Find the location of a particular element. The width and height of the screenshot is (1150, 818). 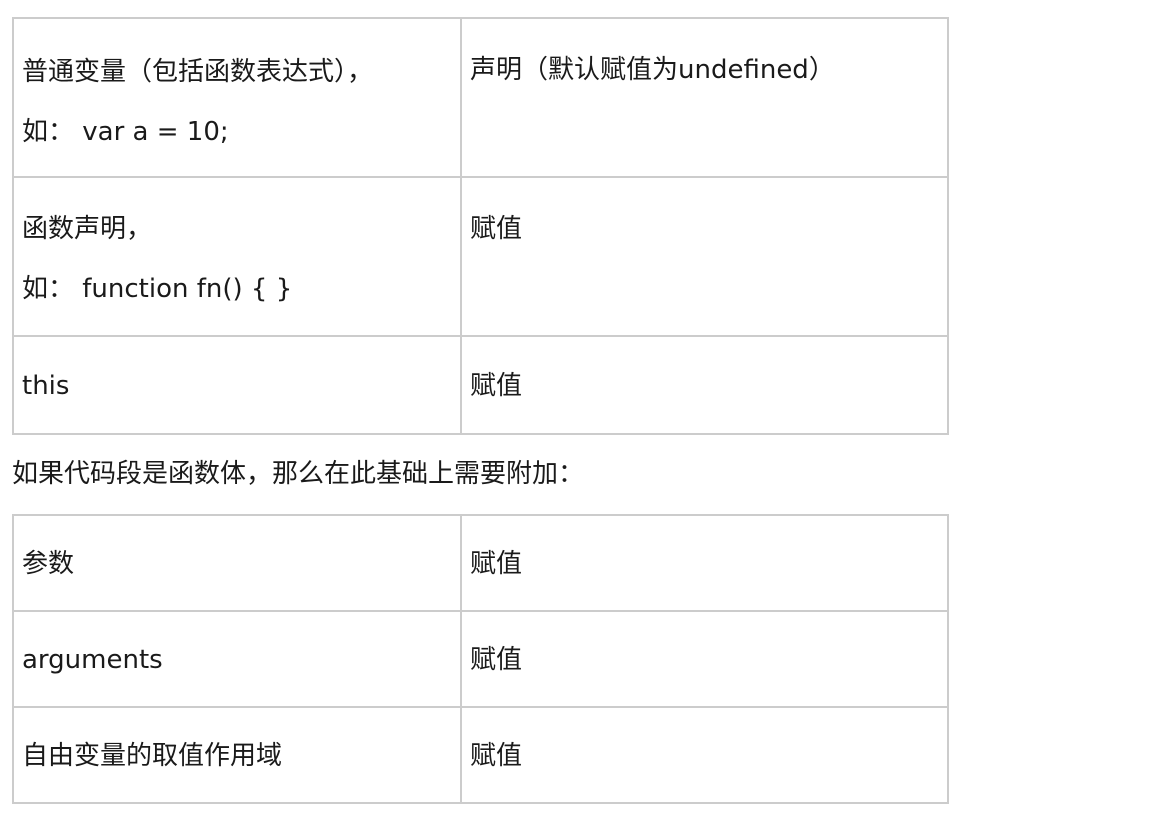

table-cell: 声明（默认赋值为undefined） is located at coordinates (704, 97).